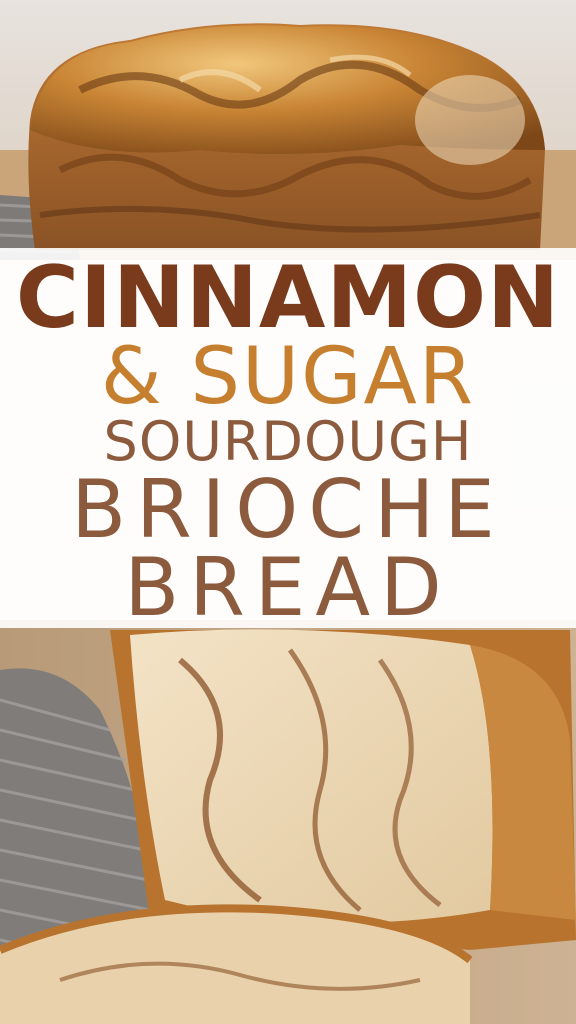 This screenshot has width=576, height=1024. What do you see at coordinates (288, 441) in the screenshot?
I see `title-line-sourdough: SOURDOUGH` at bounding box center [288, 441].